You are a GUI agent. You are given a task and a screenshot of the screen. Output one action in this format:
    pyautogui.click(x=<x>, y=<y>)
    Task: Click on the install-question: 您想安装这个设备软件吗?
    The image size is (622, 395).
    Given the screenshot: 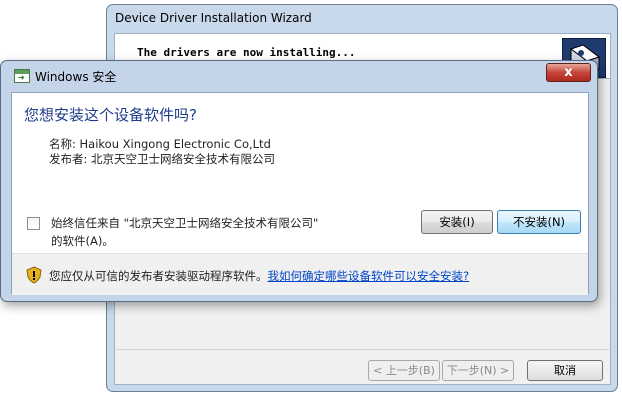 What is the action you would take?
    pyautogui.click(x=110, y=115)
    